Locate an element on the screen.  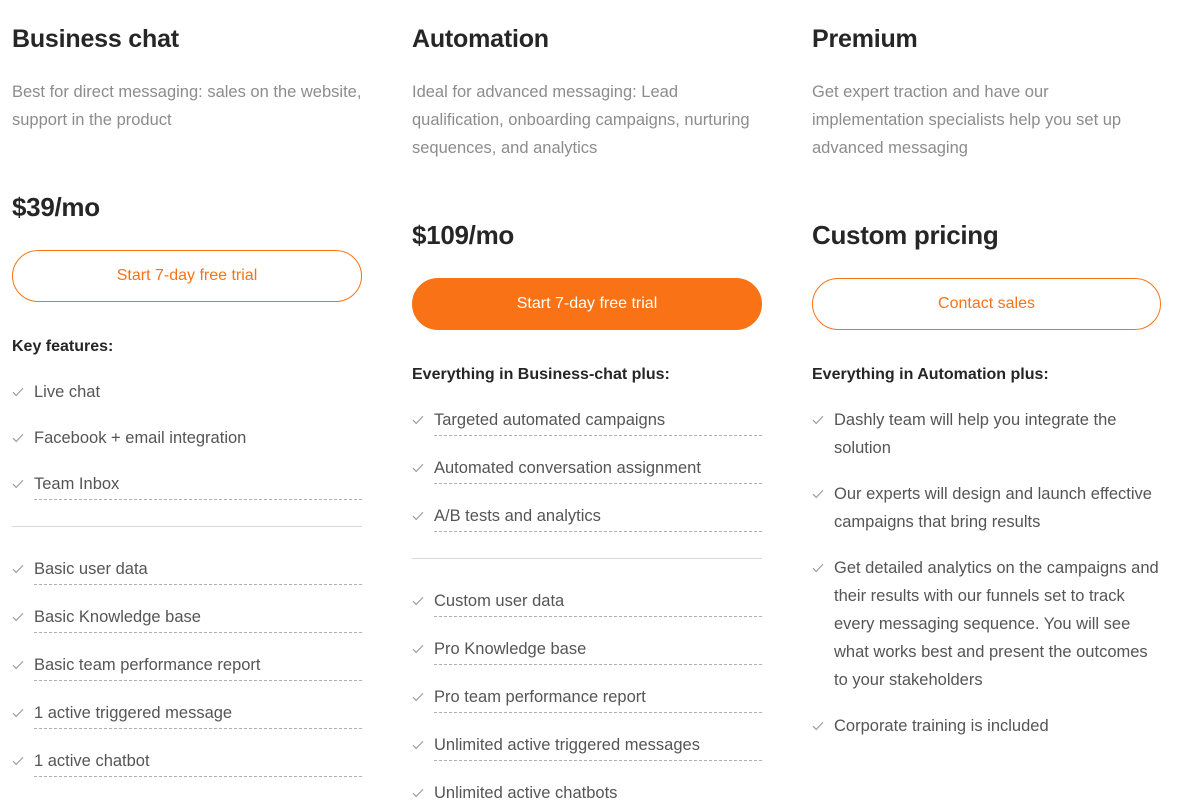
list-item: Corporate training is included is located at coordinates (986, 726).